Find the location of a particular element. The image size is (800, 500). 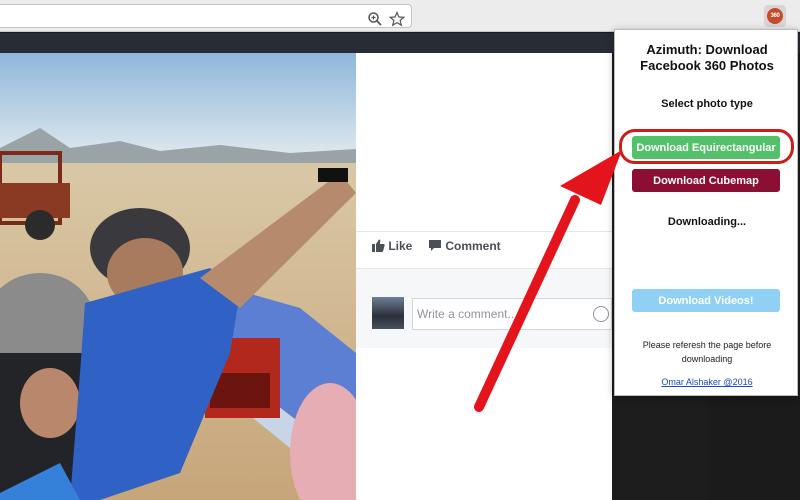

popup-title: Azimuth: Download Facebook 360 Photos is located at coordinates (707, 57).